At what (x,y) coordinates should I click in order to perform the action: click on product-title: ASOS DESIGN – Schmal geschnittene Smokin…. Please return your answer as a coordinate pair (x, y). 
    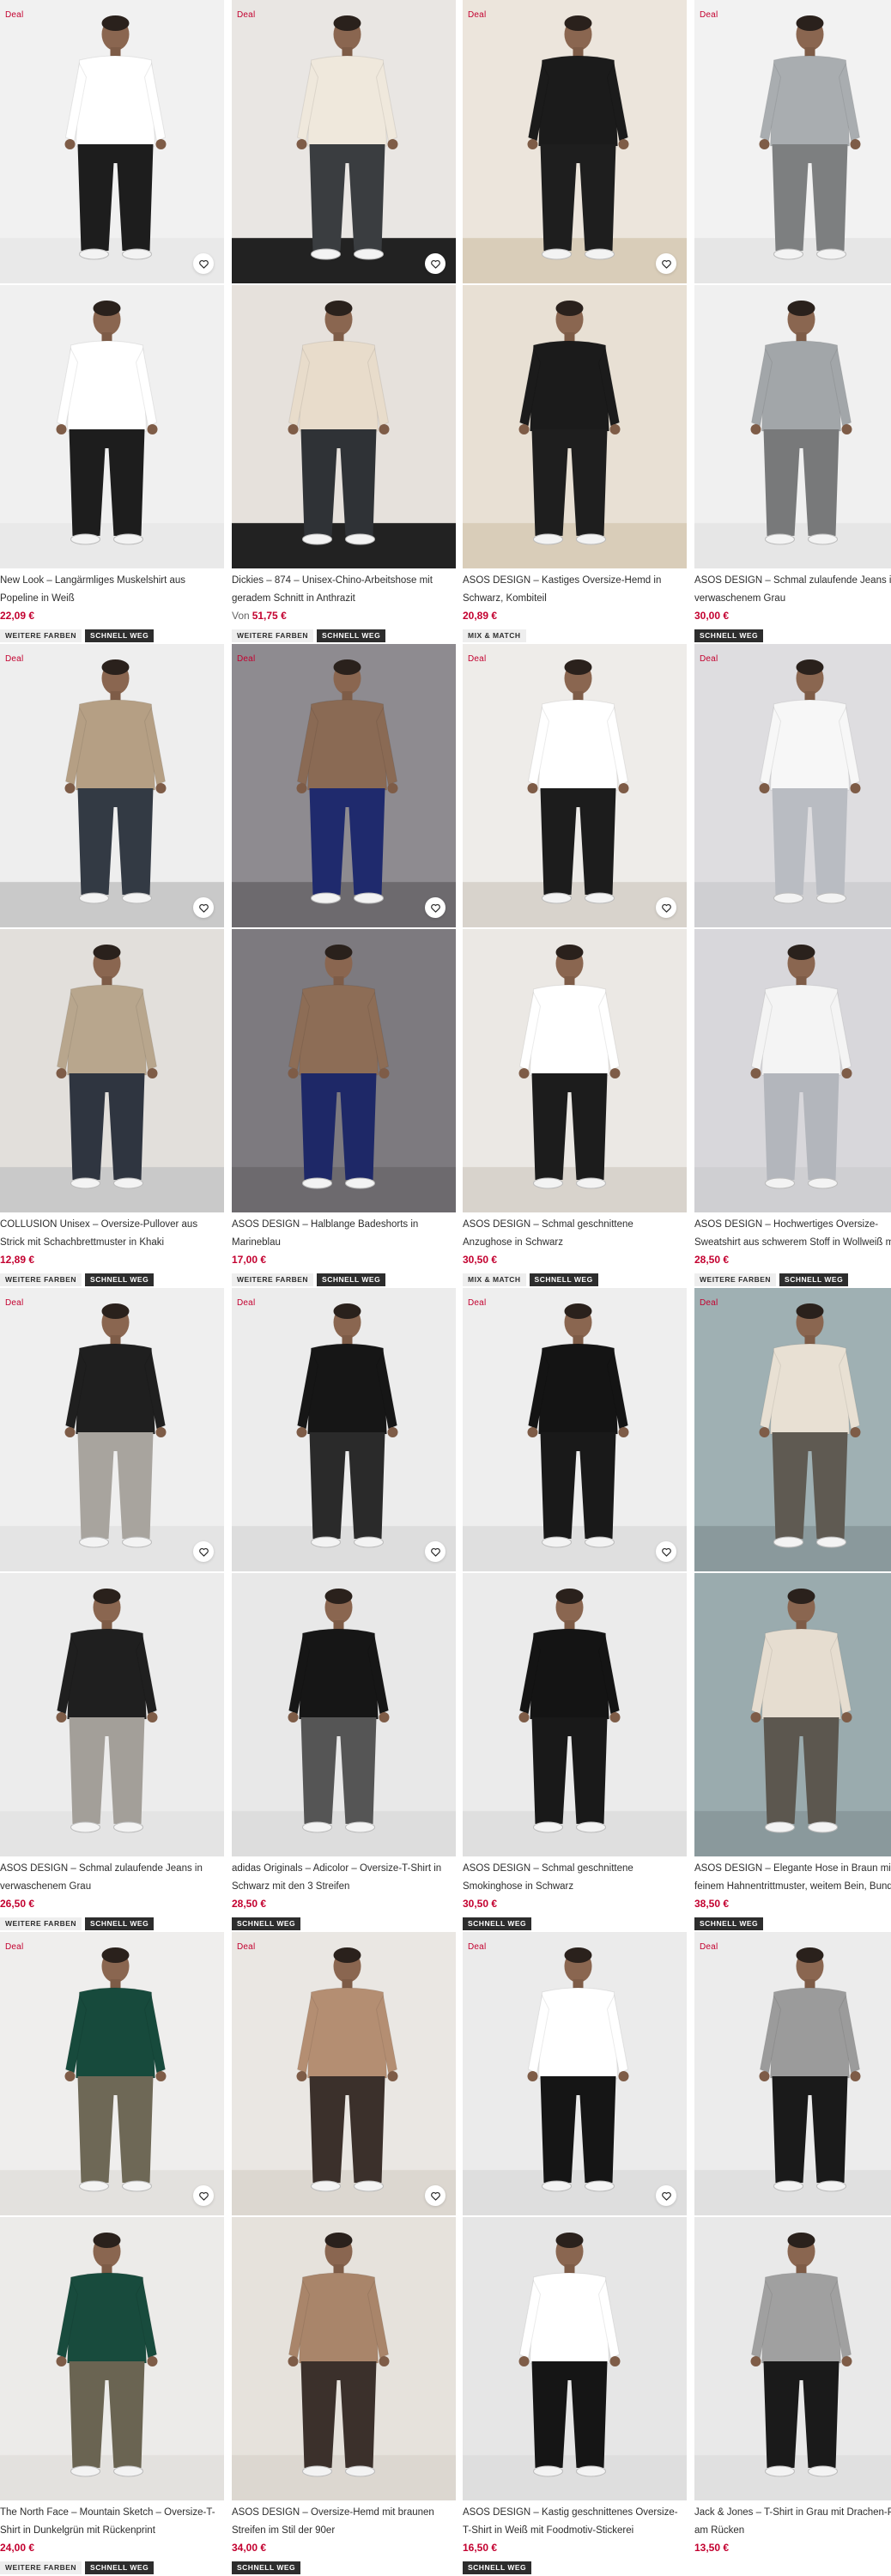
    Looking at the image, I should click on (573, 1878).